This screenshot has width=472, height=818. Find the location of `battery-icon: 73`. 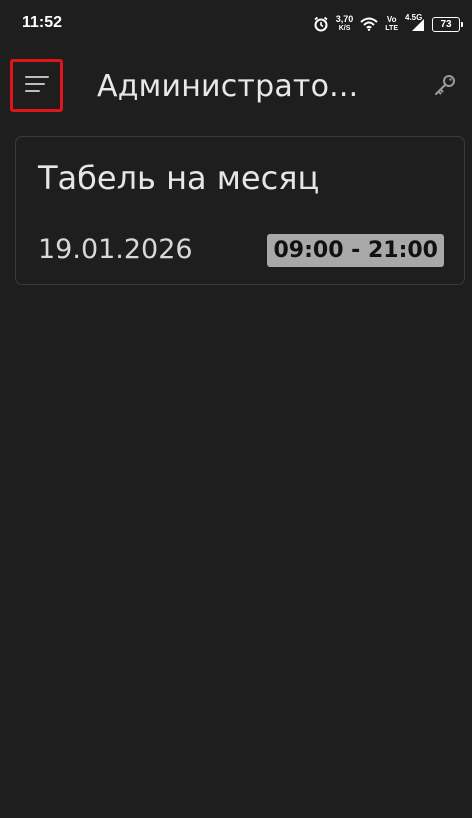

battery-icon: 73 is located at coordinates (447, 24).